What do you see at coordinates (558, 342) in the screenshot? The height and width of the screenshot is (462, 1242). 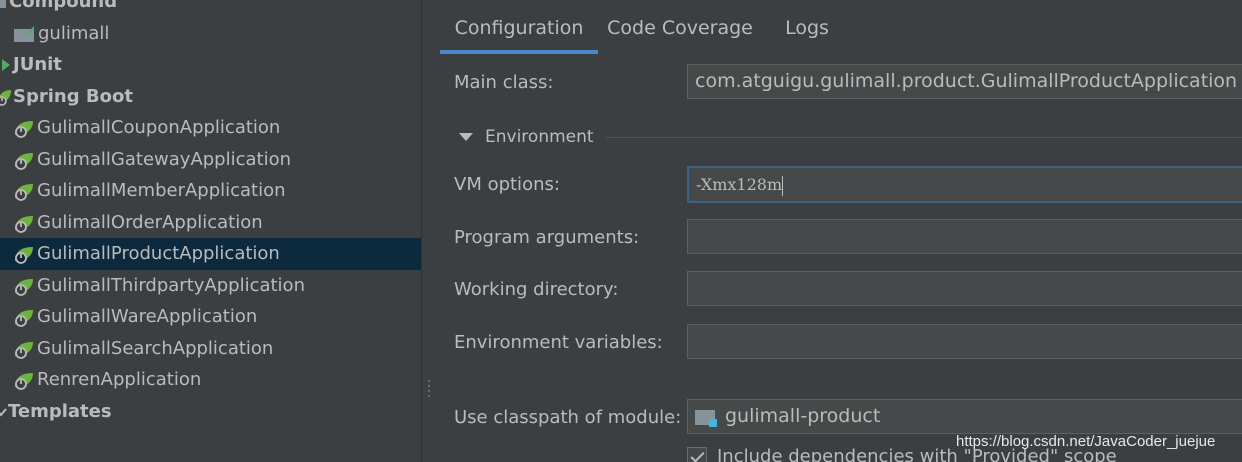 I see `environment-variables-label: Environment variables:` at bounding box center [558, 342].